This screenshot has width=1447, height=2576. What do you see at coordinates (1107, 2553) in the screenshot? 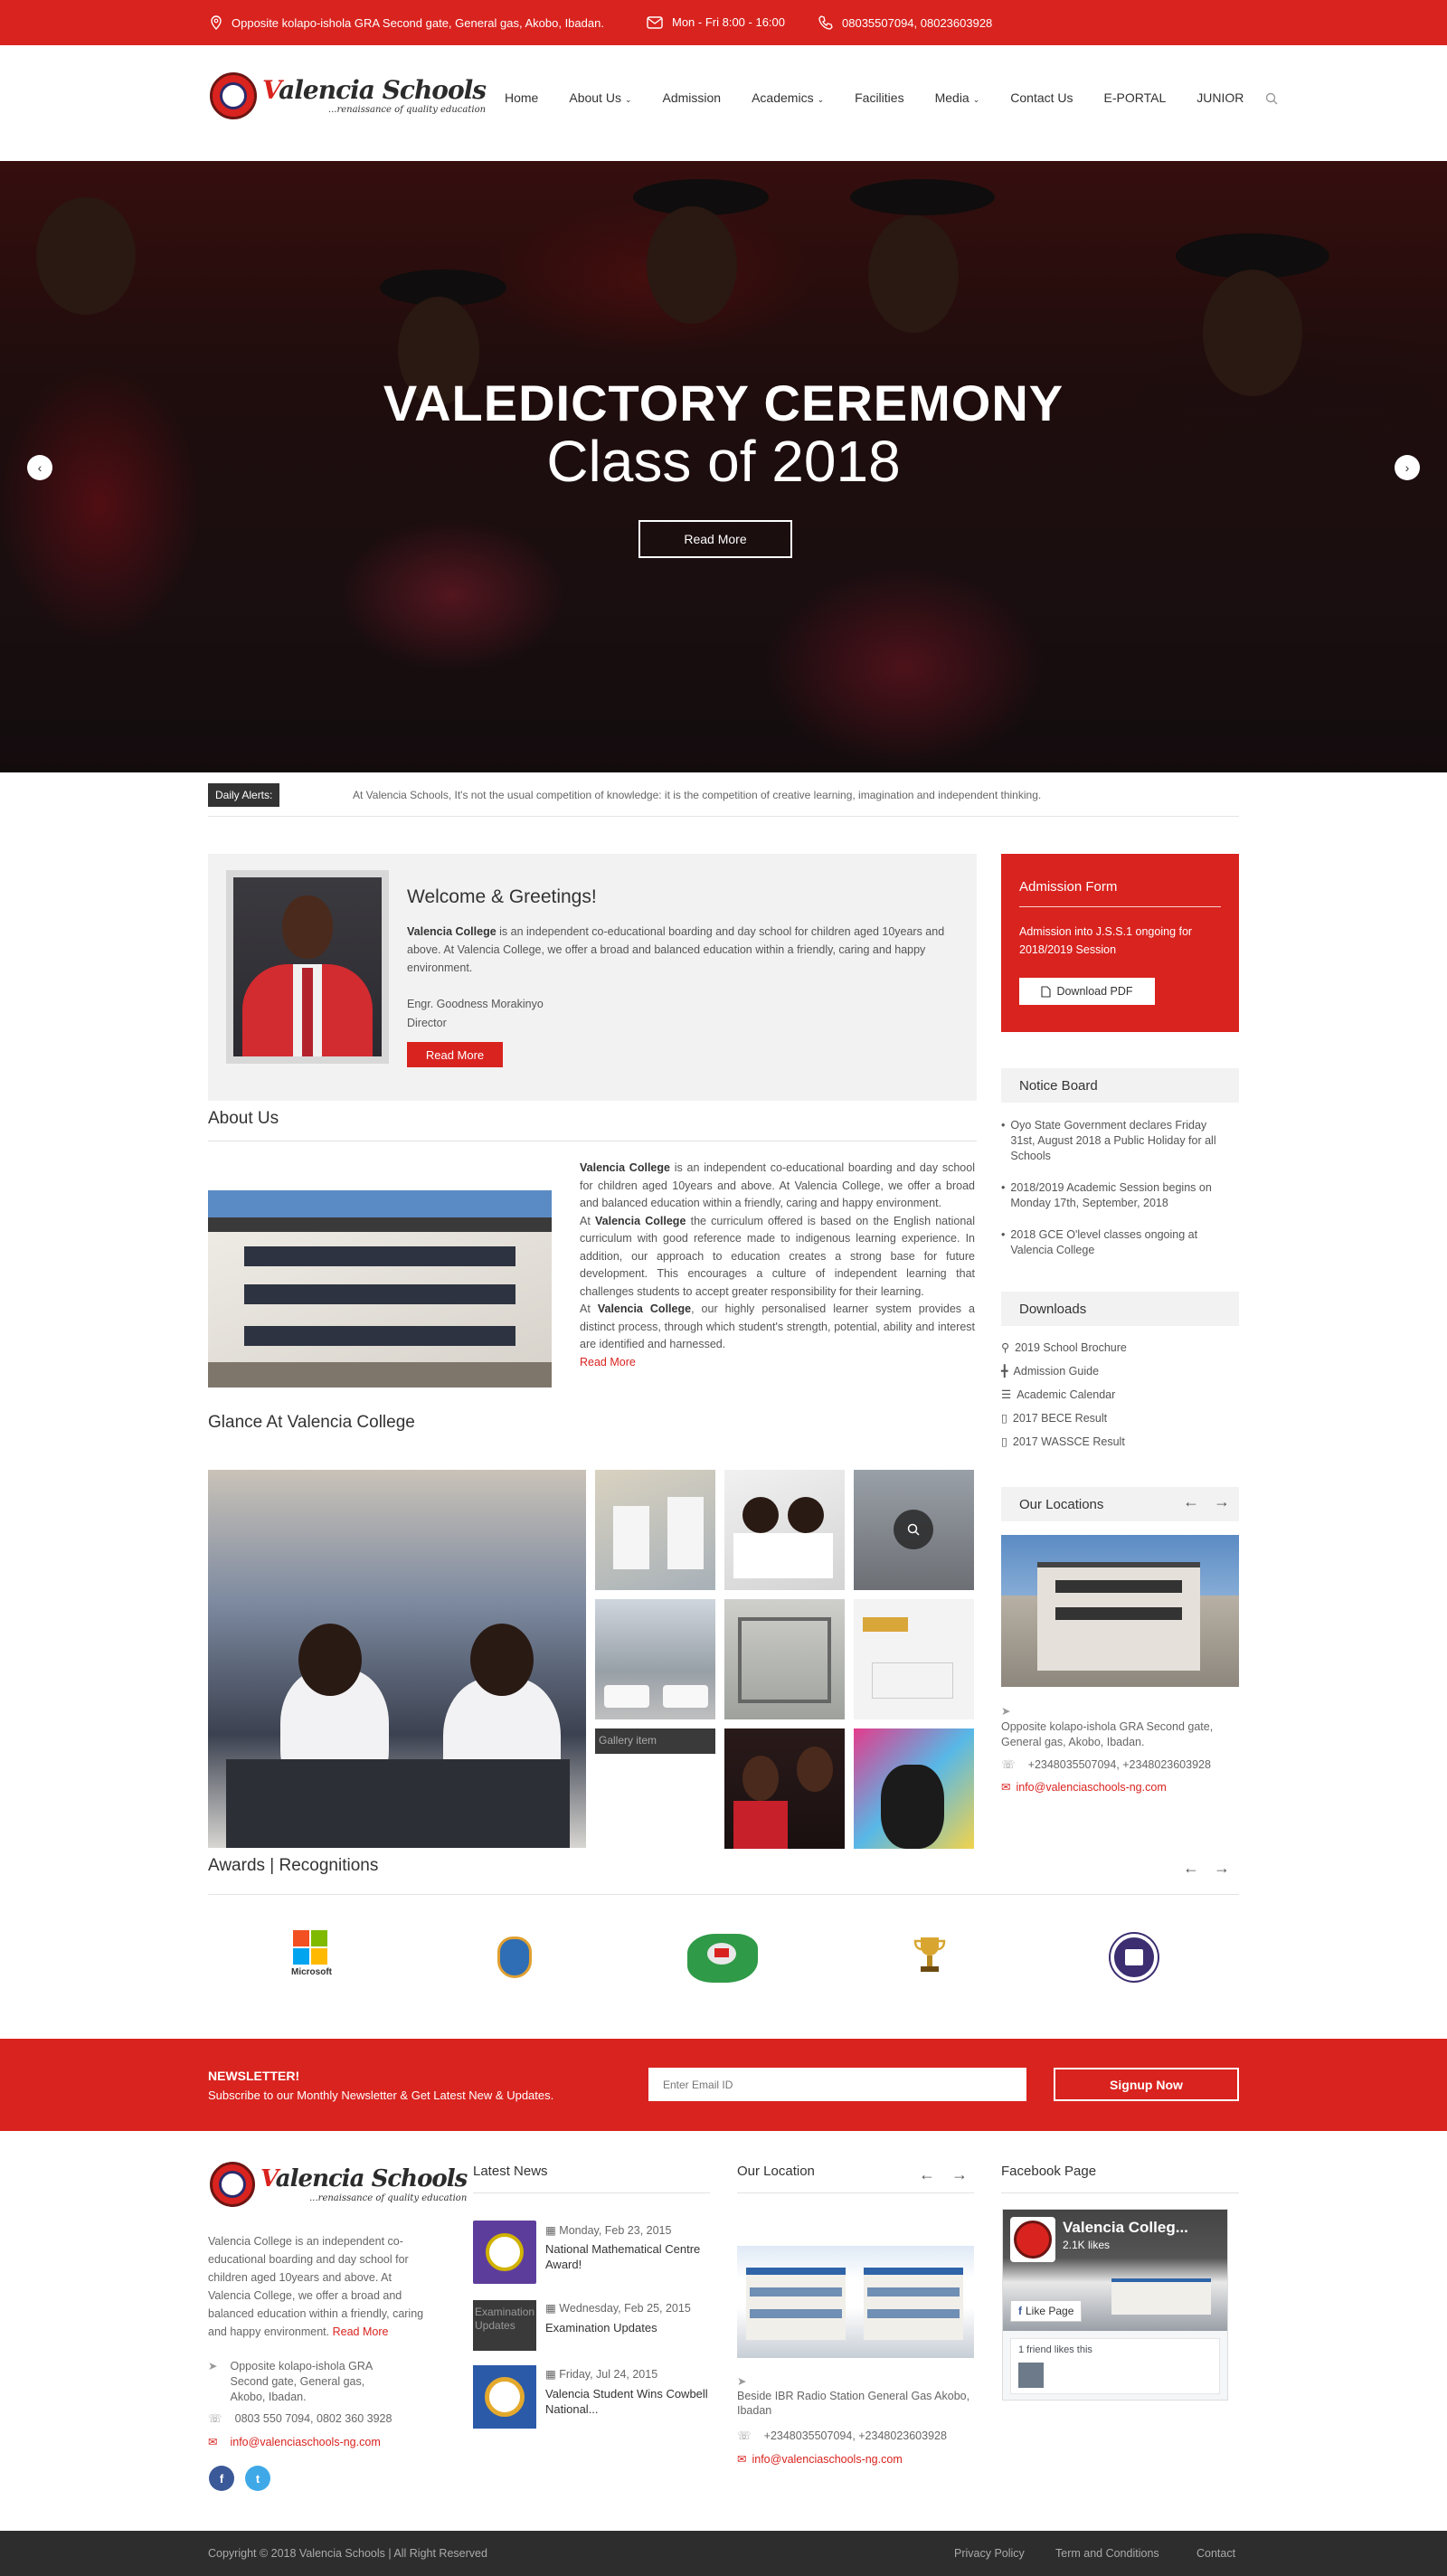
I see `terms-link: Term and Conditions` at bounding box center [1107, 2553].